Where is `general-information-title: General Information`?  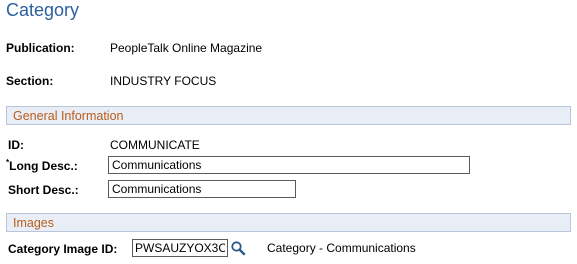
general-information-title: General Information is located at coordinates (68, 116).